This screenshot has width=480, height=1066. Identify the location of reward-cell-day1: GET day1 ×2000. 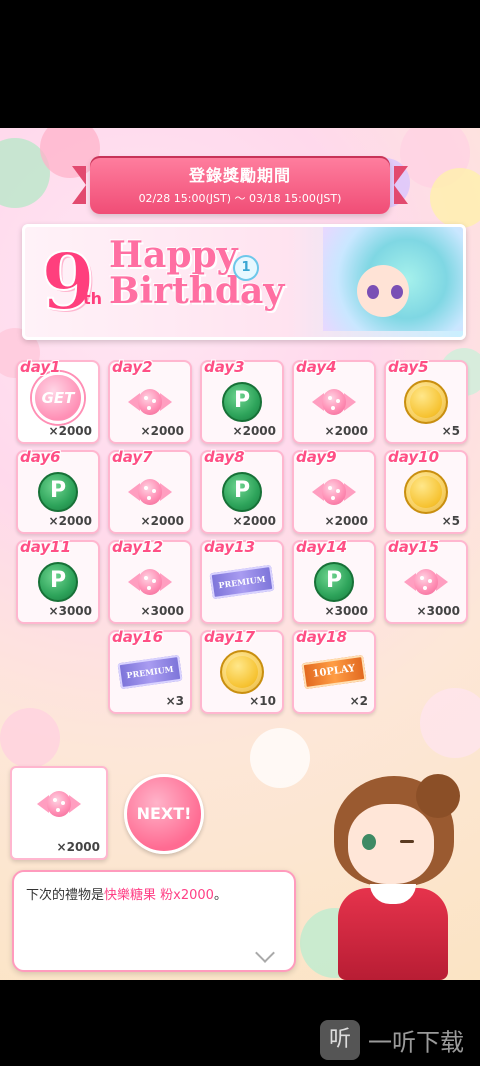
(58, 401).